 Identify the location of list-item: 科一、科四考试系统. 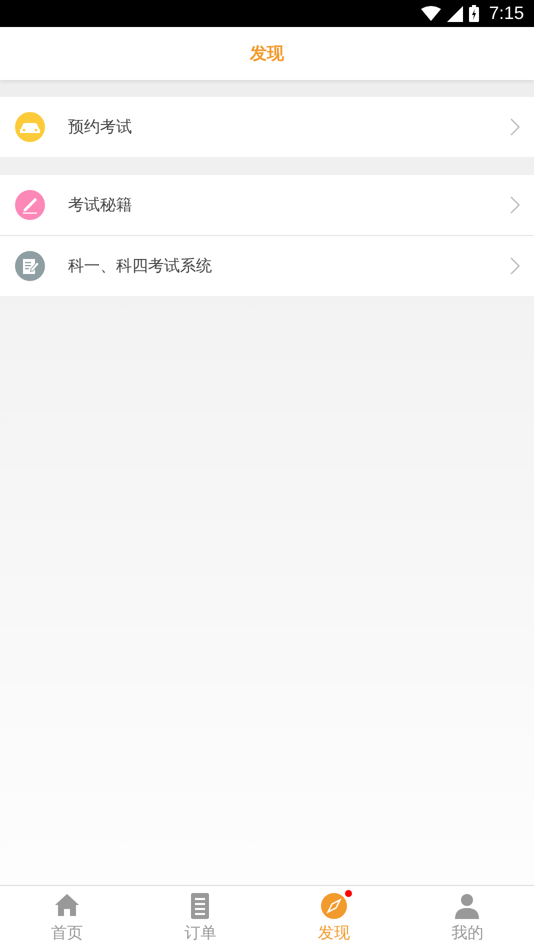
(267, 265).